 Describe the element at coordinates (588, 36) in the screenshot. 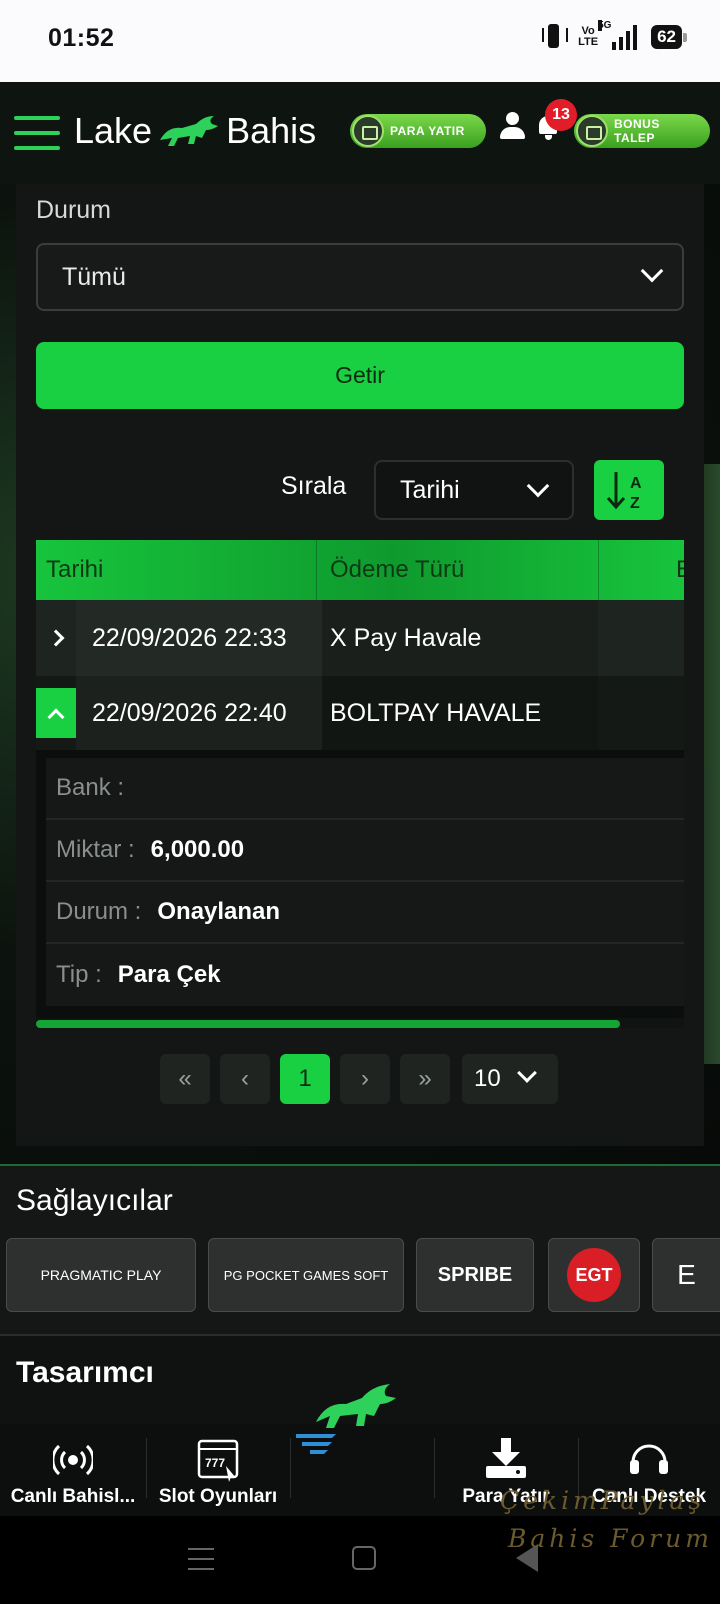

I see `volte-icon: Vo LTE` at that location.